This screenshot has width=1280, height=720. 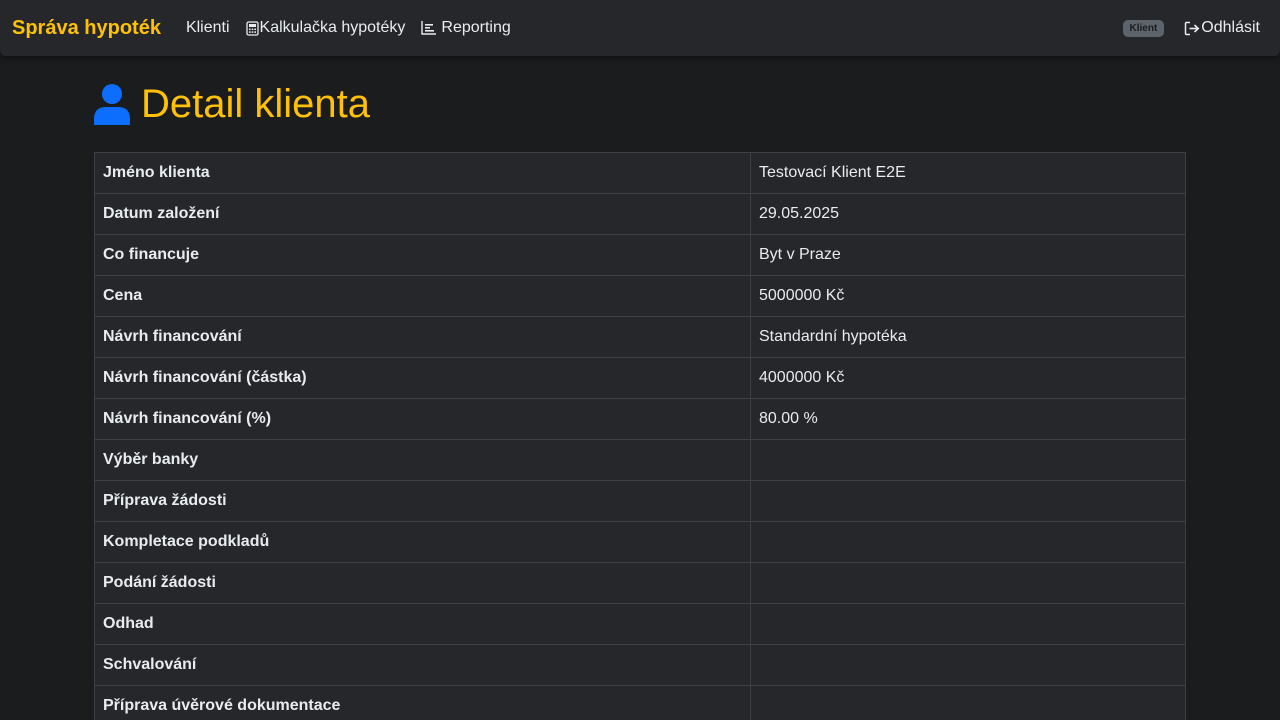 I want to click on field-value: 4000000 Kč, so click(x=968, y=378).